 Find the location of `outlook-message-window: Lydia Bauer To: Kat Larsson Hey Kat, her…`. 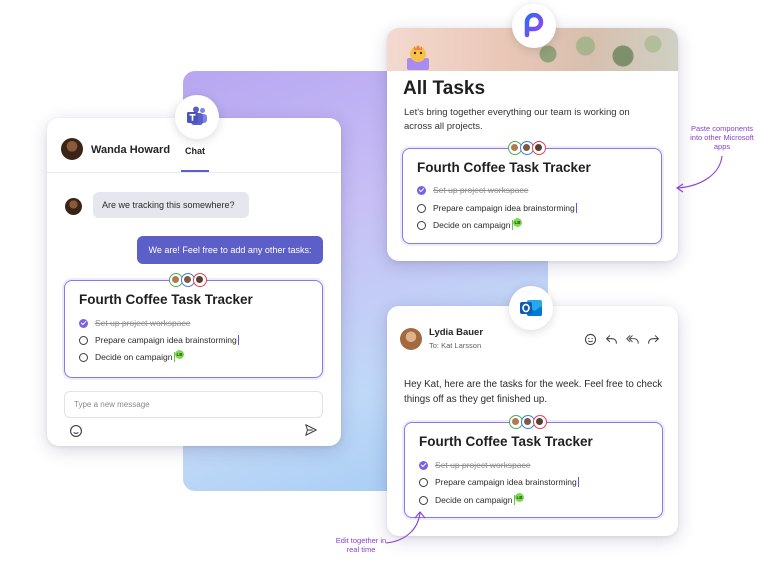

outlook-message-window: Lydia Bauer To: Kat Larsson Hey Kat, her… is located at coordinates (532, 421).